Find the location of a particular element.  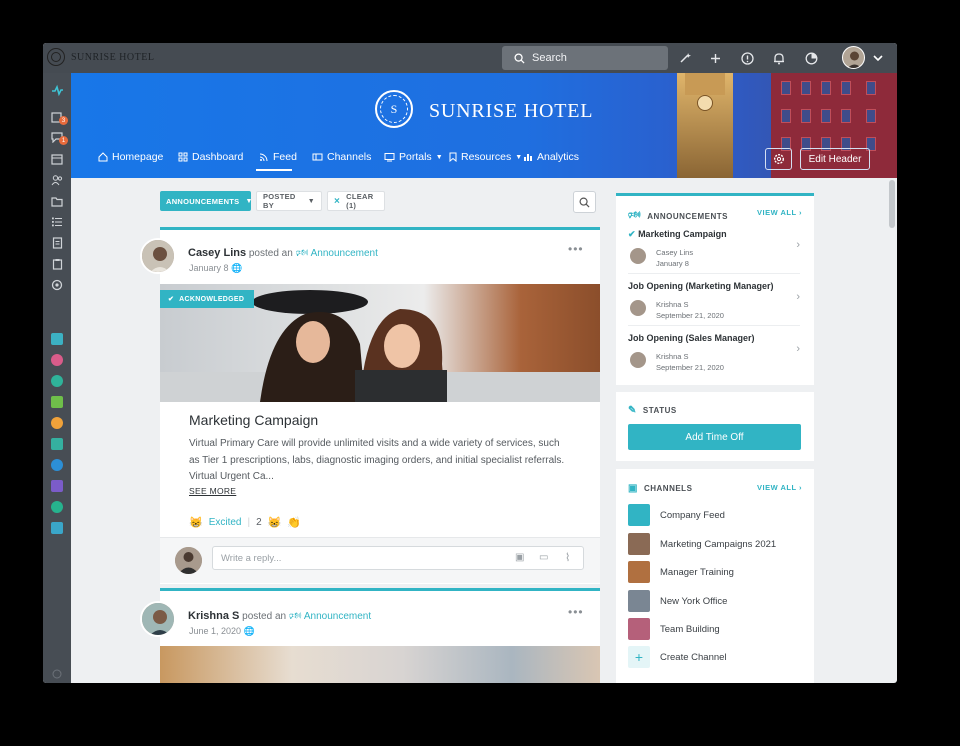

post-title: Marketing Campaign is located at coordinates (253, 420).